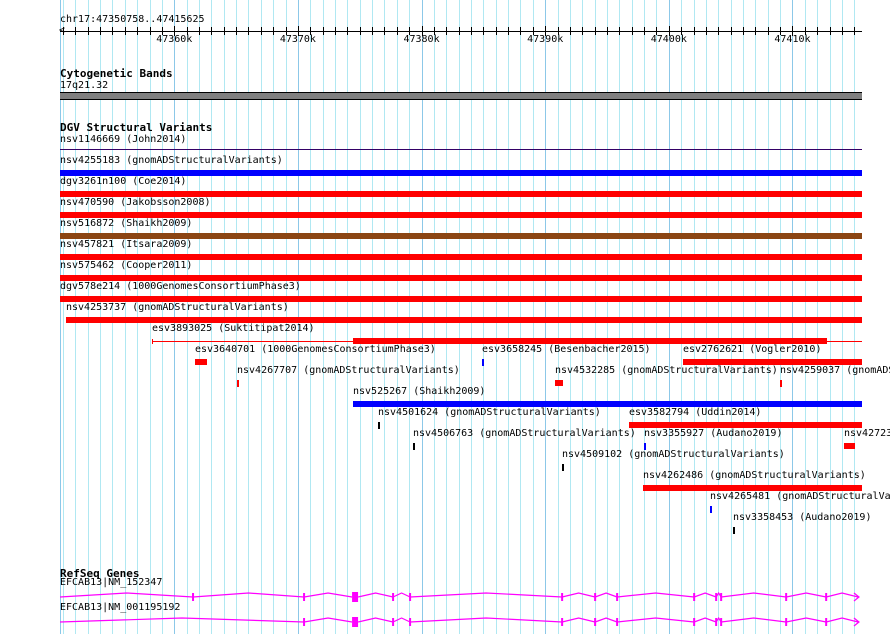 This screenshot has width=890, height=634. I want to click on feature-label: nsv42723, so click(867, 434).